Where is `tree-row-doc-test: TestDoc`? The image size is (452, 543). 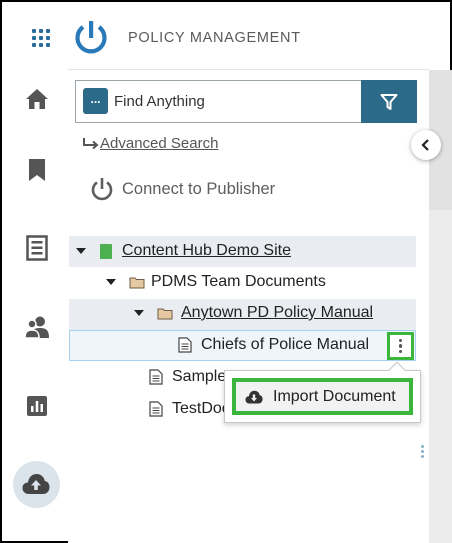
tree-row-doc-test: TestDoc is located at coordinates (189, 409).